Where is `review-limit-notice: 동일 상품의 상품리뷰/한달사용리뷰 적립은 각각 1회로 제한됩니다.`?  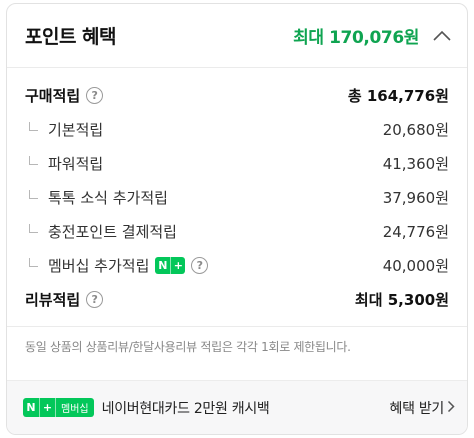 review-limit-notice: 동일 상품의 상품리뷰/한달사용리뷰 적립은 각각 1회로 제한됩니다. is located at coordinates (188, 347).